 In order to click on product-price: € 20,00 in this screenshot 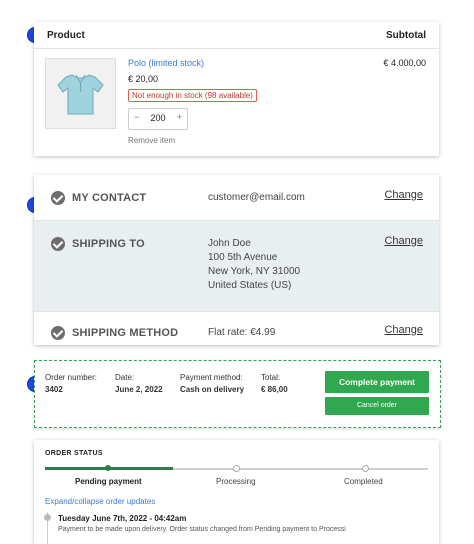, I will do `click(143, 79)`.